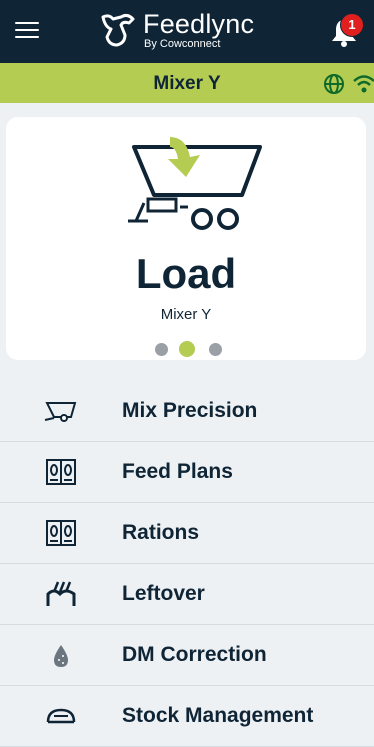  I want to click on menu-item-mix-precision: Mix Precision, so click(187, 411).